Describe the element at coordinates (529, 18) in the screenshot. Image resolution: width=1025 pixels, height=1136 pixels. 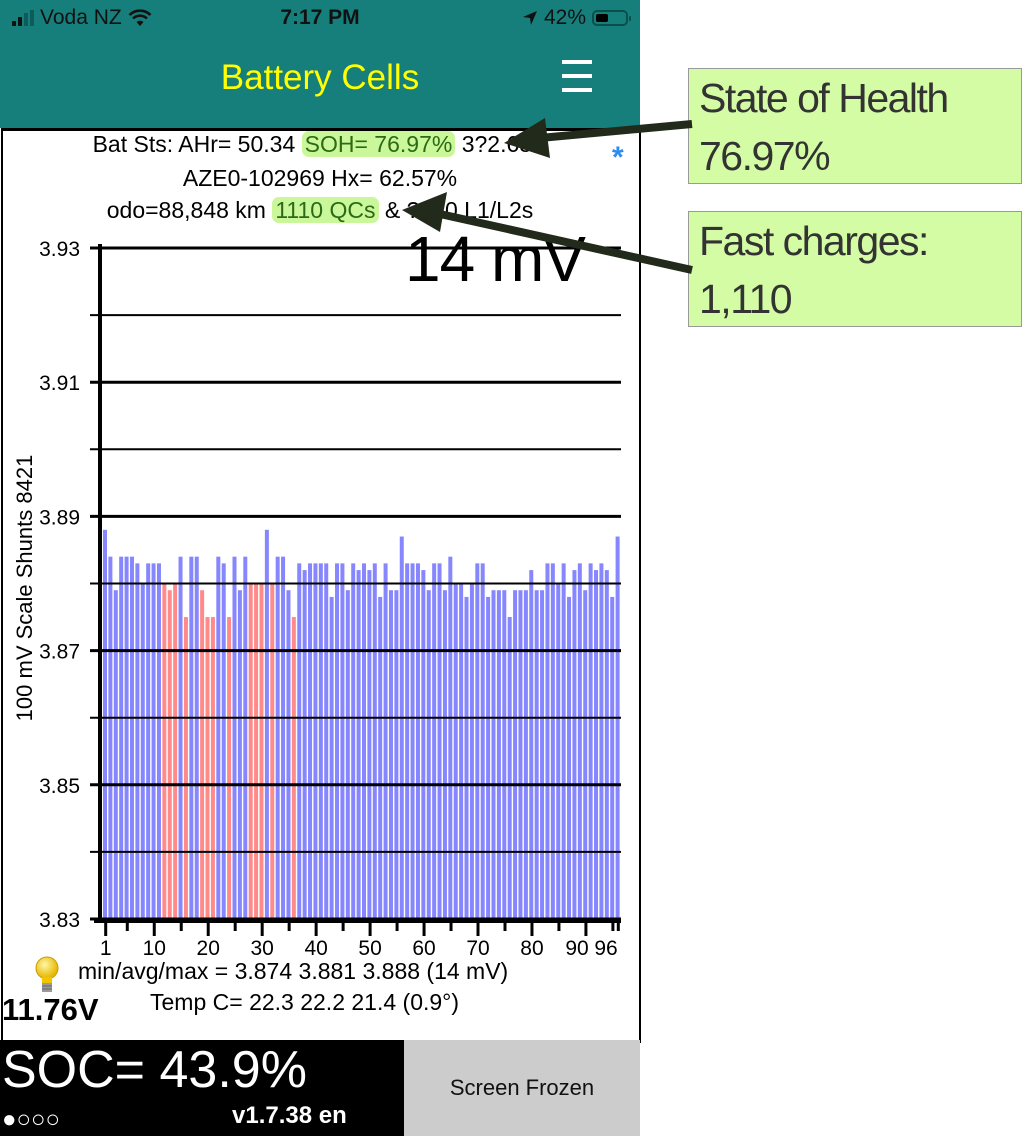
I see `location-arrow-icon` at that location.